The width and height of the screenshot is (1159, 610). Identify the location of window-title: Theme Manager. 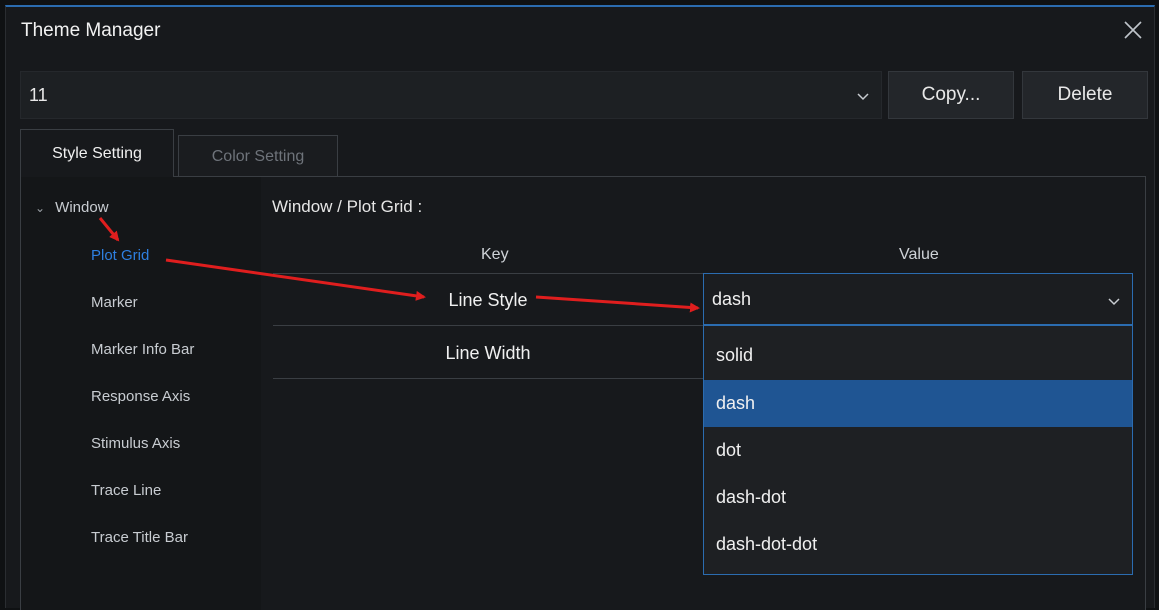
(91, 30).